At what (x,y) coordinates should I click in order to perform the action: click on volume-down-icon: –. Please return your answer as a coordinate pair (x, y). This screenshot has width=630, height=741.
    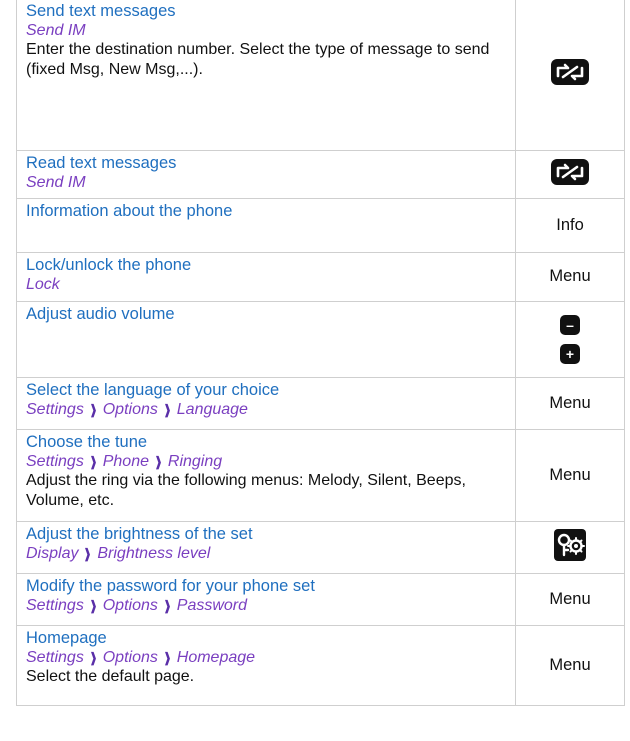
    Looking at the image, I should click on (570, 324).